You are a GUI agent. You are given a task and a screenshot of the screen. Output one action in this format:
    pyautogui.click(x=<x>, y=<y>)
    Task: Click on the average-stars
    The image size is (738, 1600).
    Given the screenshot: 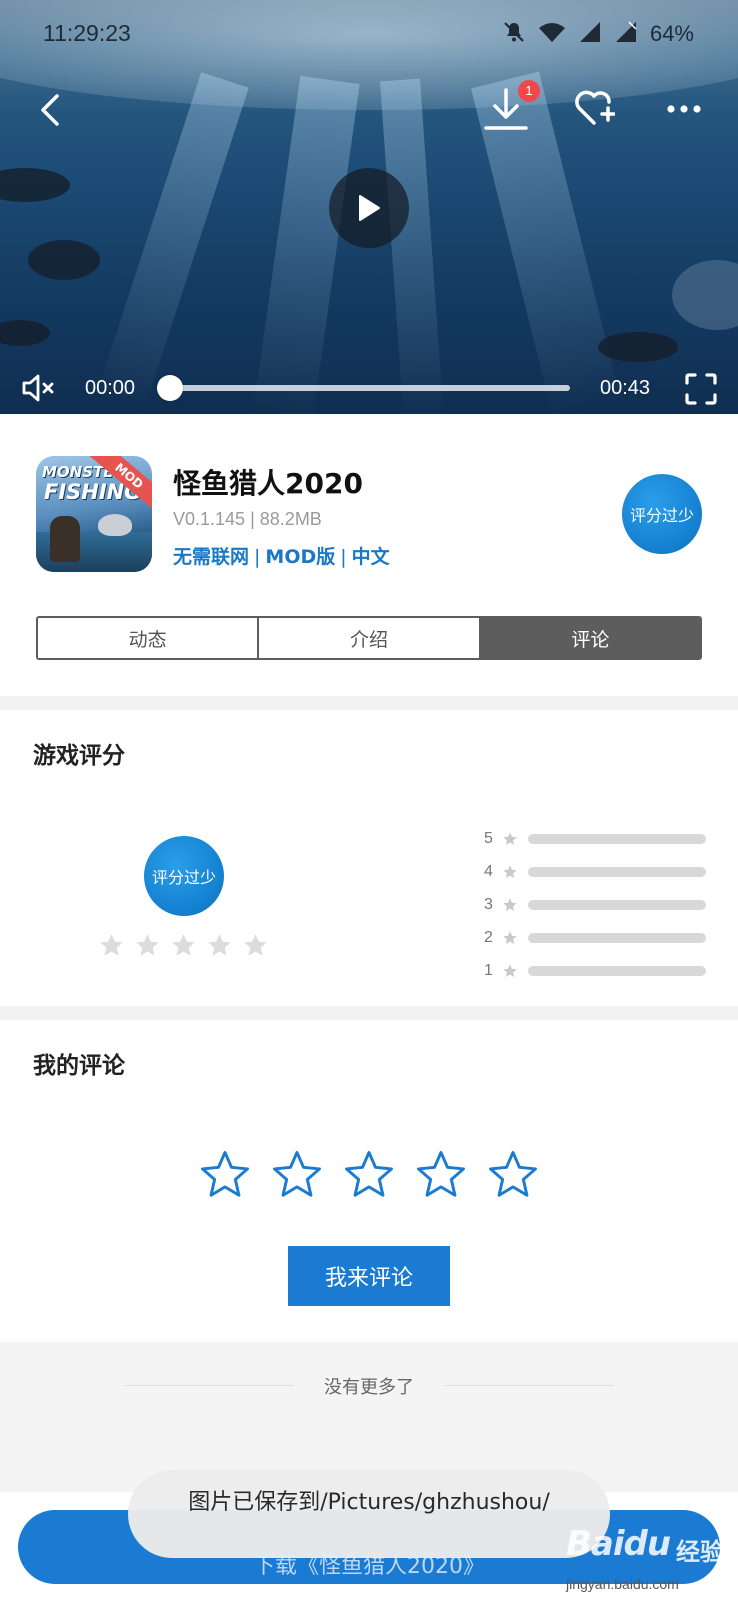 What is the action you would take?
    pyautogui.click(x=183, y=947)
    